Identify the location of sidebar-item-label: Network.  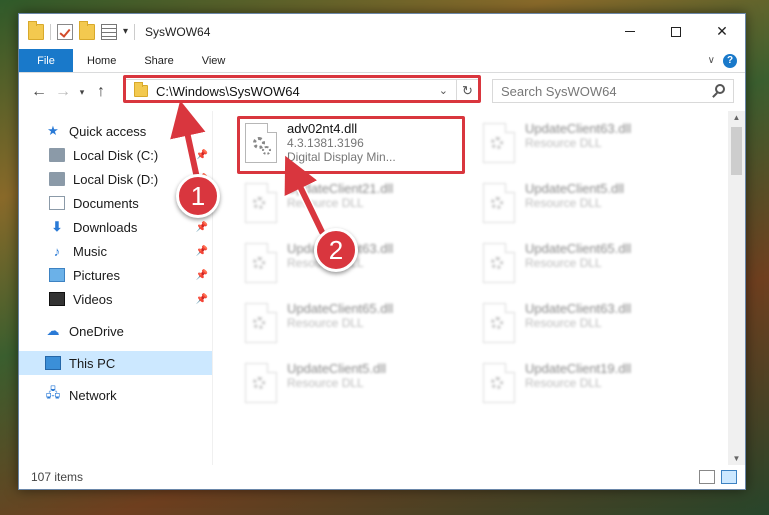
(93, 395).